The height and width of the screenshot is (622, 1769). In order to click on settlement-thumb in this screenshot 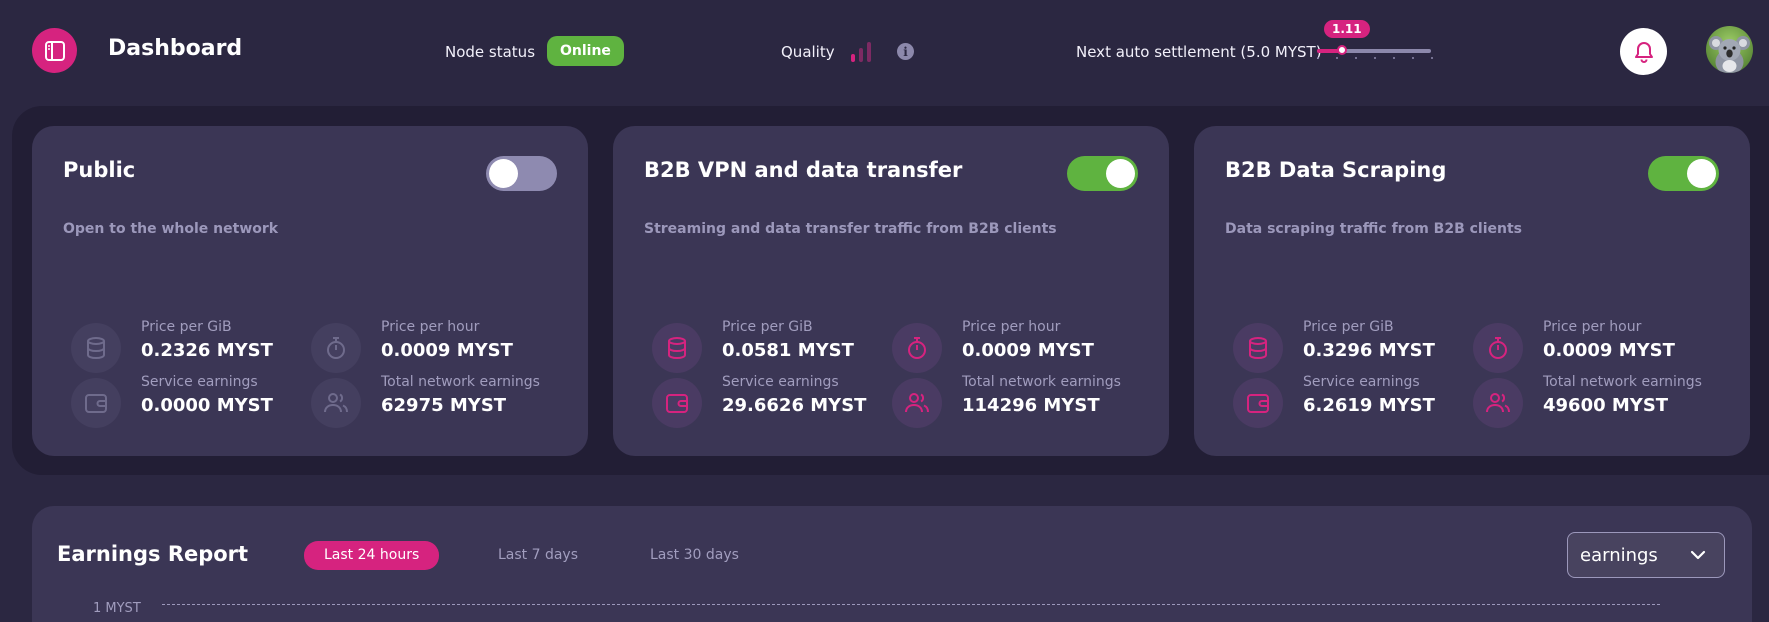, I will do `click(1342, 50)`.